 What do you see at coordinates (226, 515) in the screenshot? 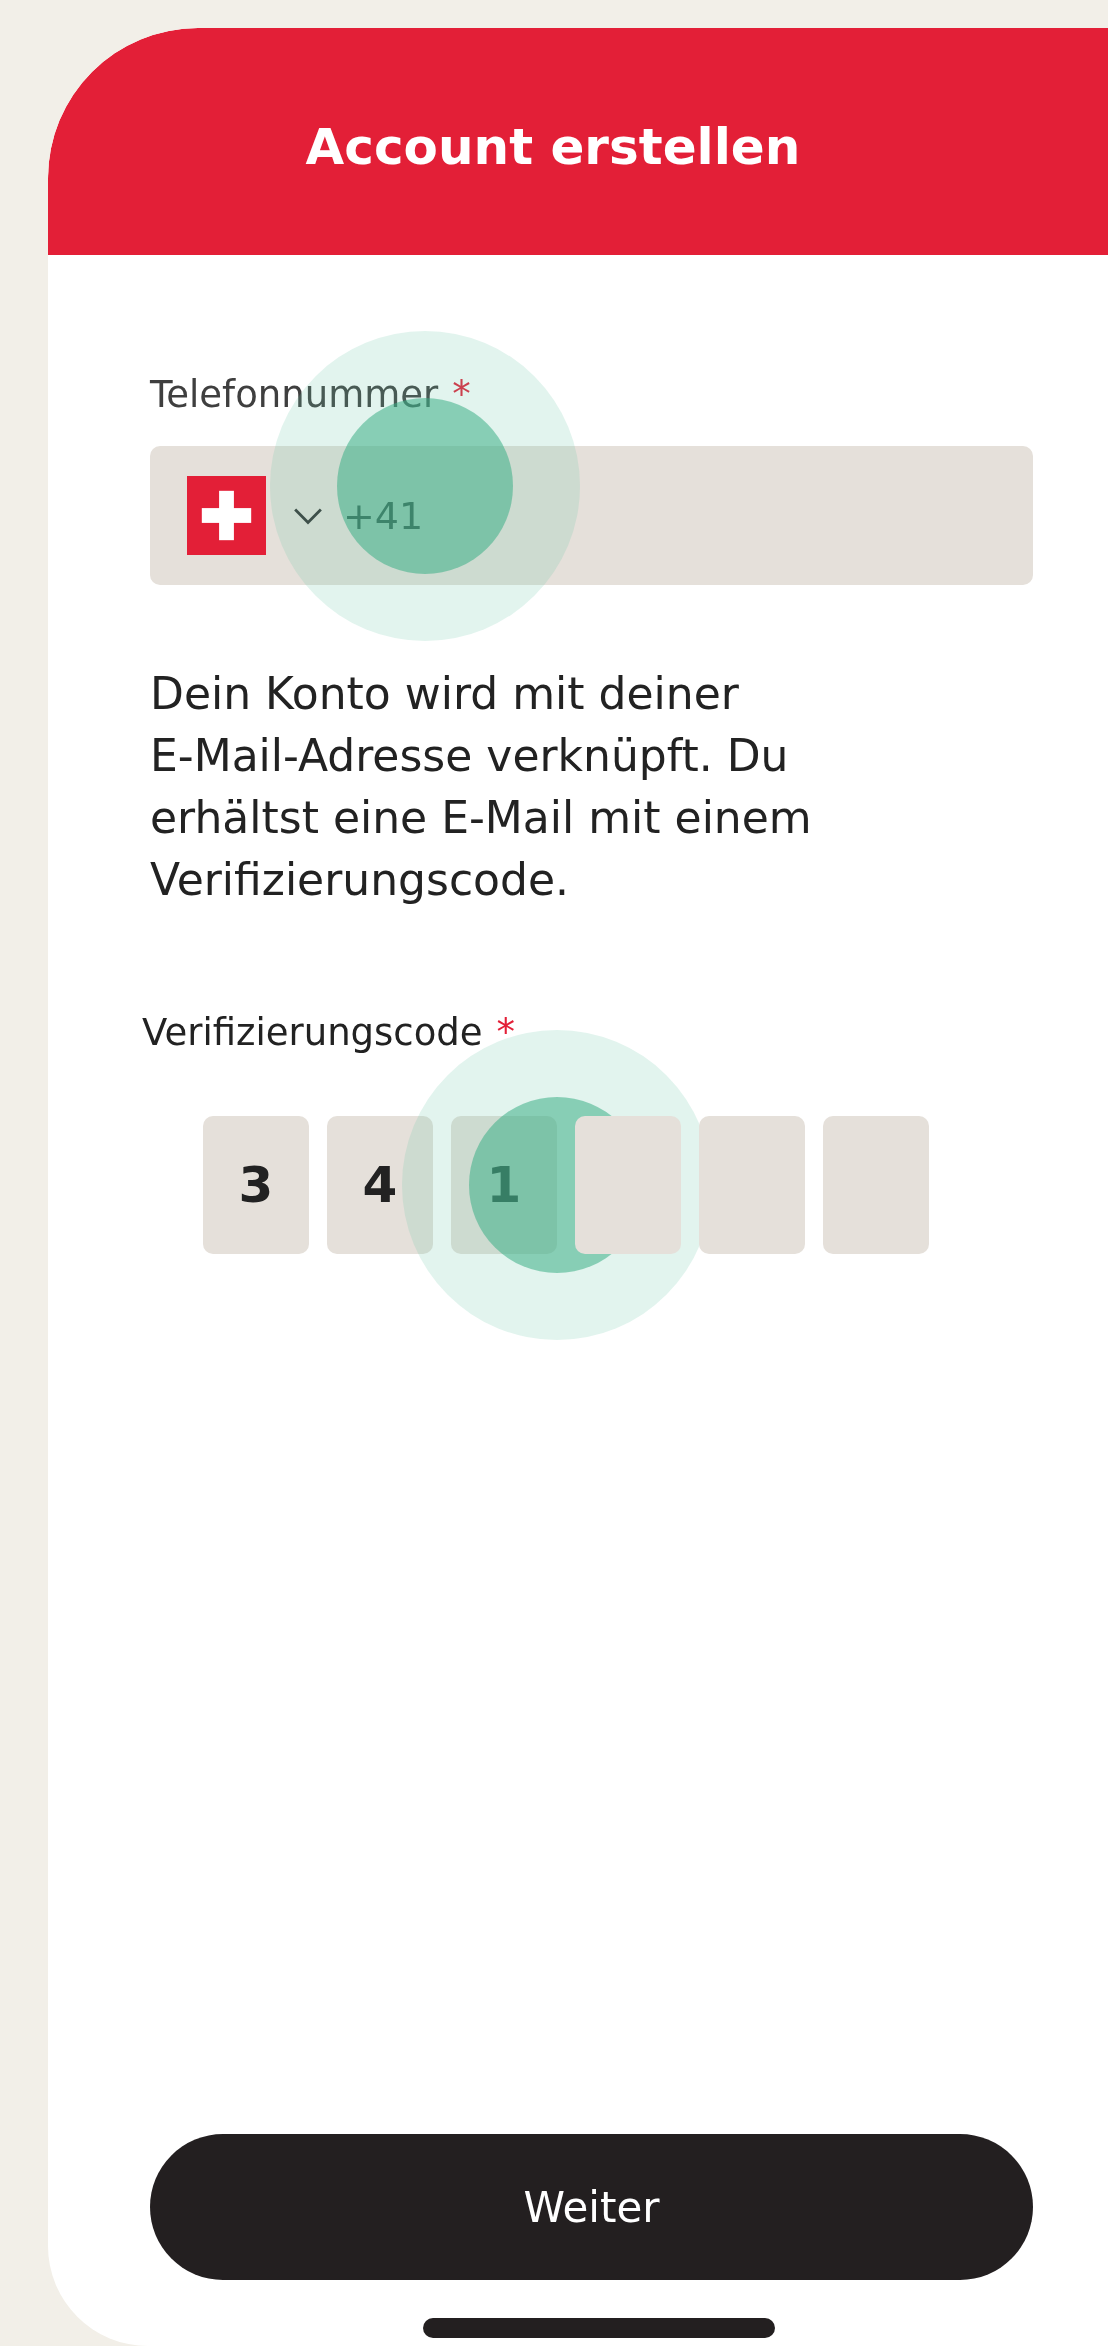
I see `flag-icon` at bounding box center [226, 515].